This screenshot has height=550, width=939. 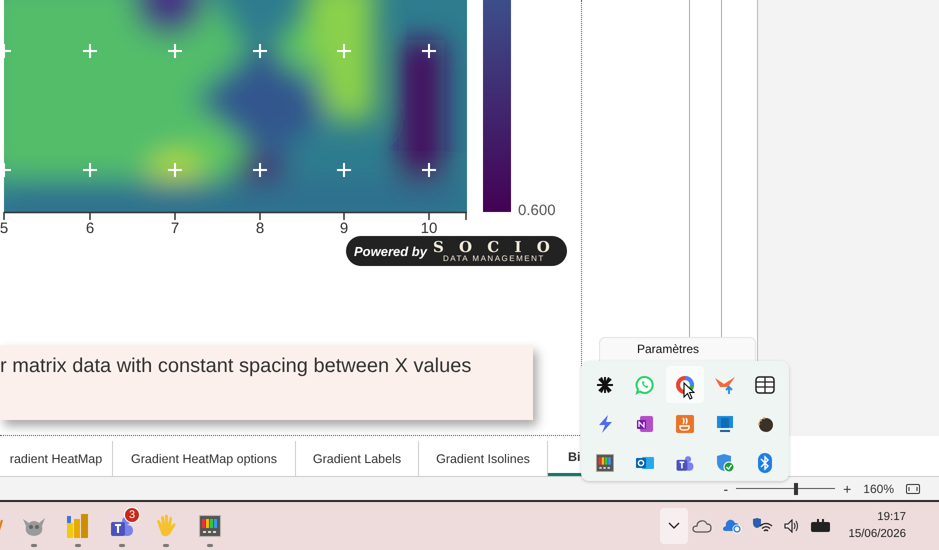 I want to click on bird-icon, so click(x=725, y=384).